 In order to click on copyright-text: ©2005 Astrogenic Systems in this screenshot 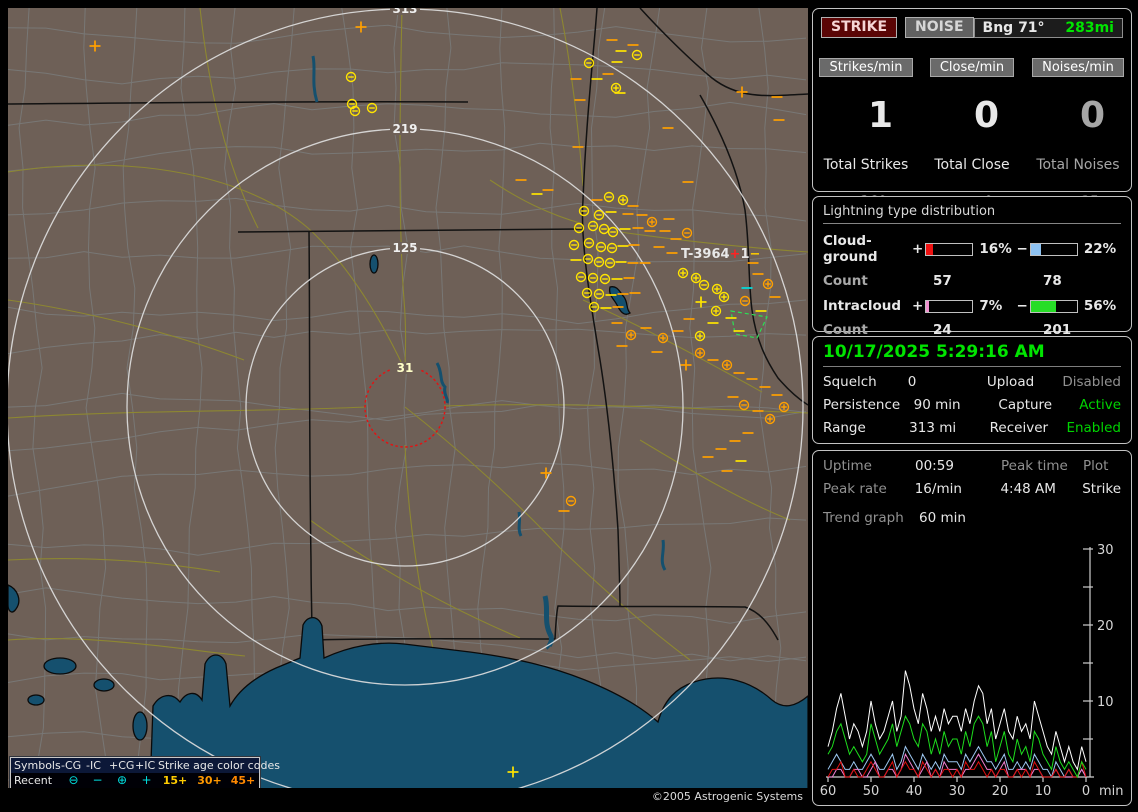, I will do `click(408, 797)`.